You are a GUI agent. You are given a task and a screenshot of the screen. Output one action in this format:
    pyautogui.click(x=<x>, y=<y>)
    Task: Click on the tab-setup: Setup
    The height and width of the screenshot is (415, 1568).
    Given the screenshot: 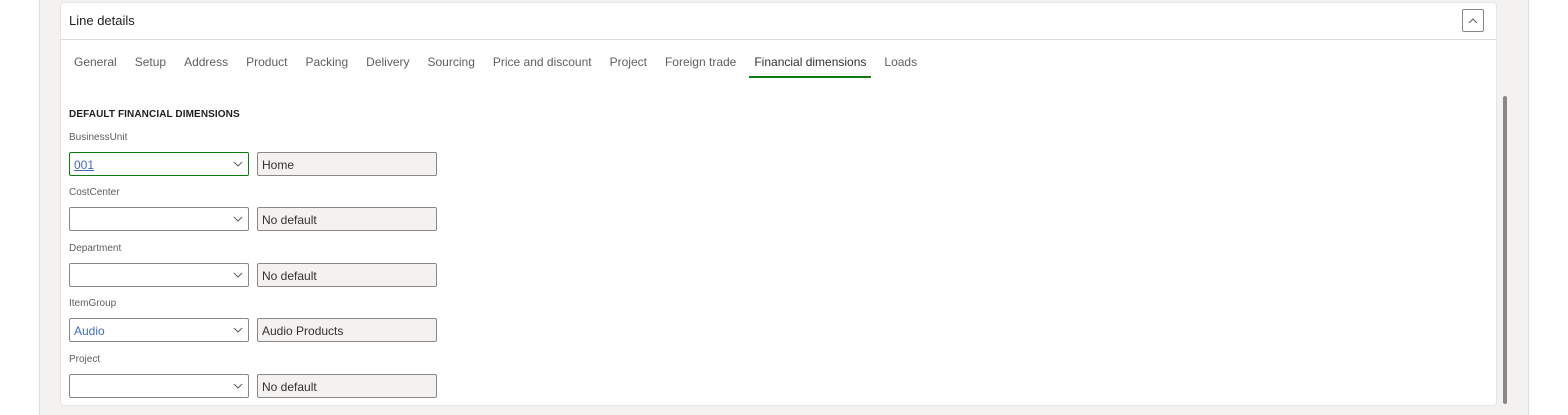 What is the action you would take?
    pyautogui.click(x=150, y=66)
    